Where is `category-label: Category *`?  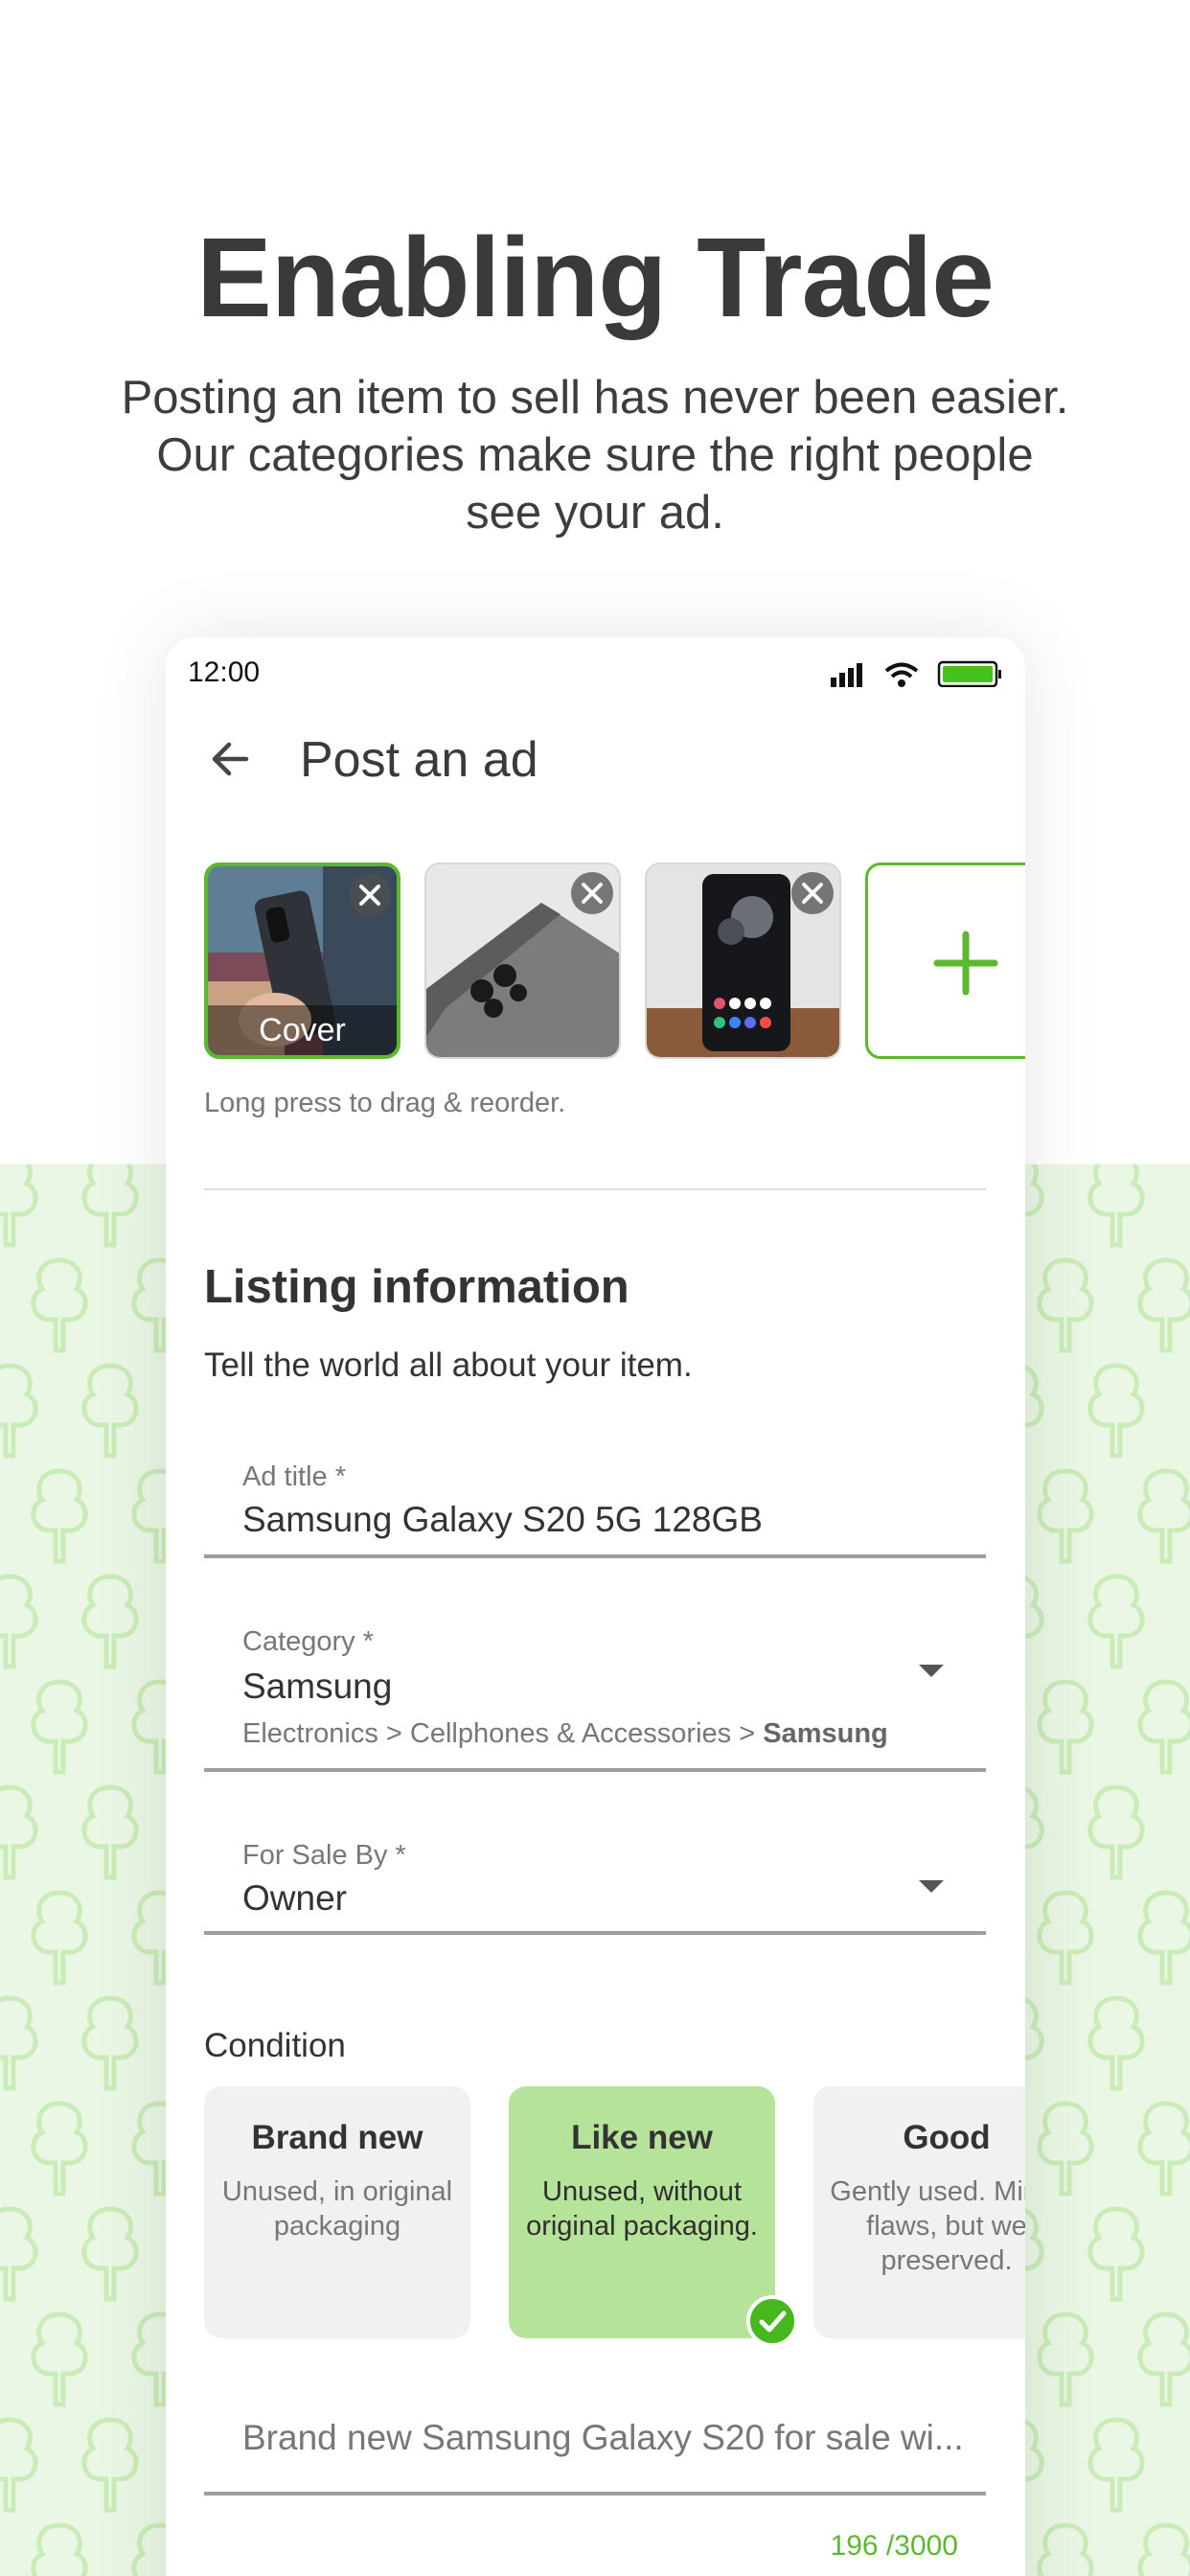
category-label: Category * is located at coordinates (309, 1641).